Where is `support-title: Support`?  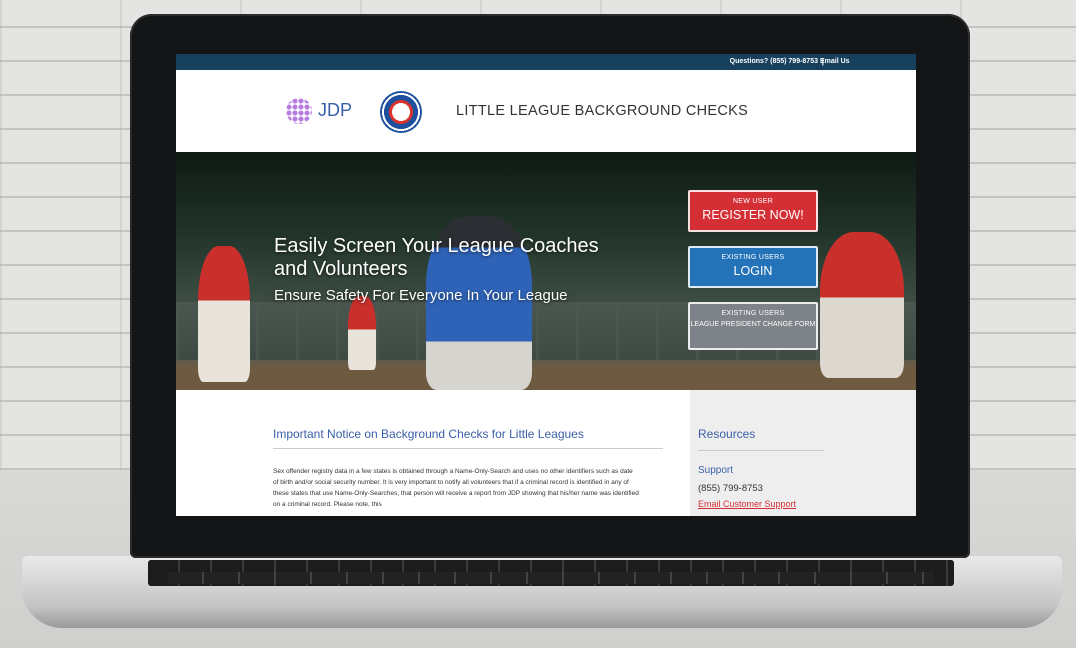 support-title: Support is located at coordinates (716, 470).